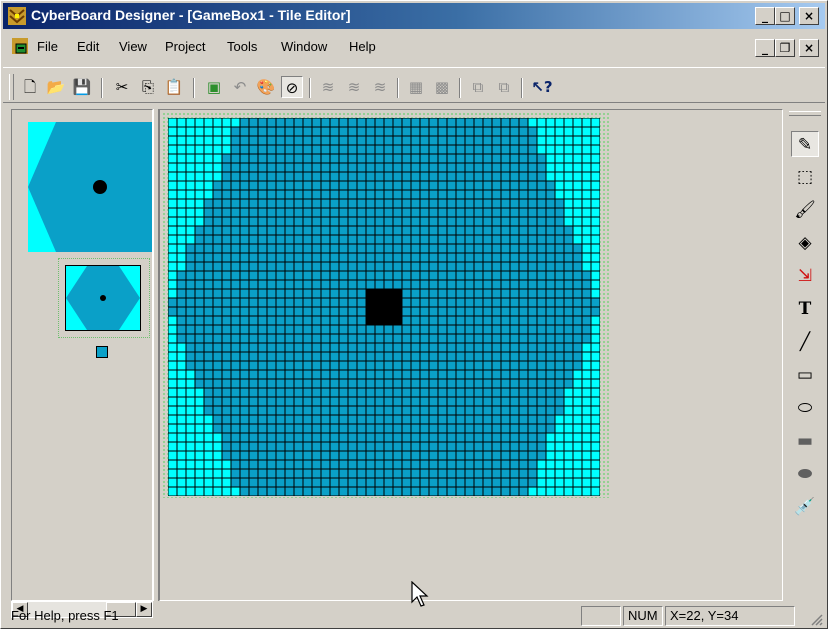 The width and height of the screenshot is (828, 629). I want to click on toolbar-grip, so click(11, 87).